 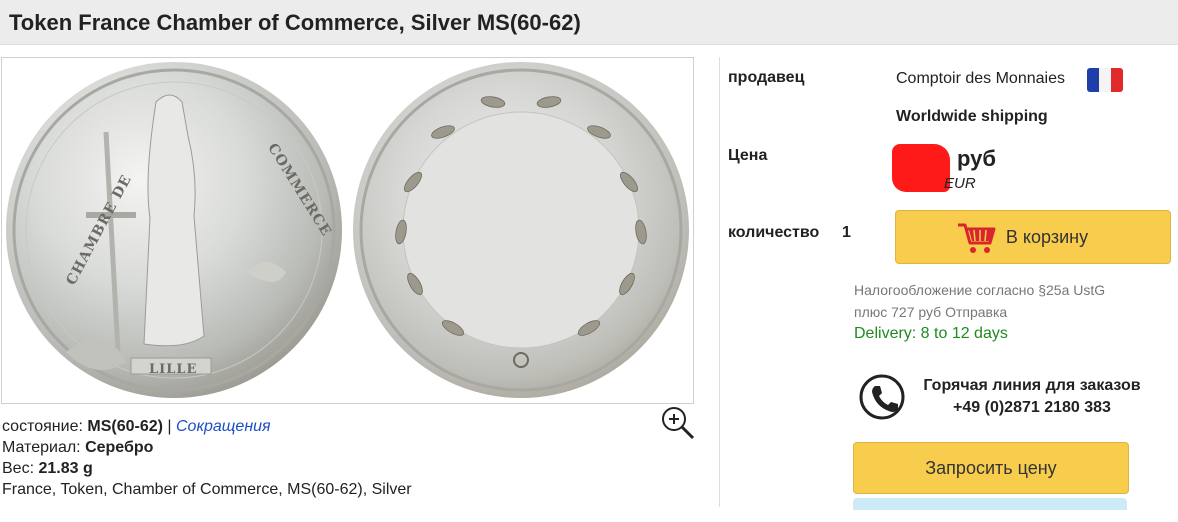 I want to click on coin-legend-bottom: LILLE, so click(x=173, y=369).